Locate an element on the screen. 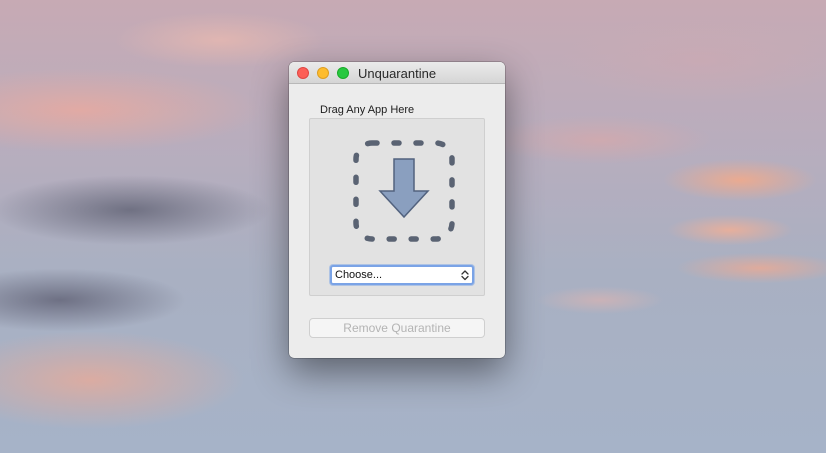 The height and width of the screenshot is (453, 826). window-title: Unquarantine is located at coordinates (397, 73).